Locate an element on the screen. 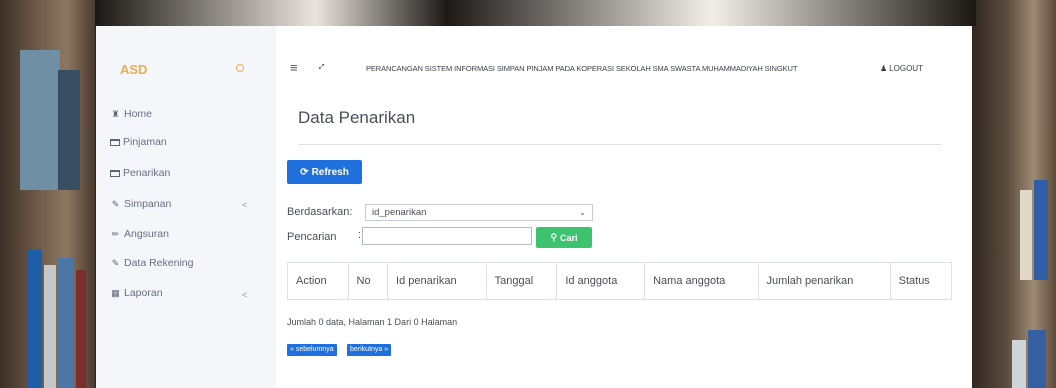 The width and height of the screenshot is (1056, 388). search-icon: ⚲ is located at coordinates (554, 237).